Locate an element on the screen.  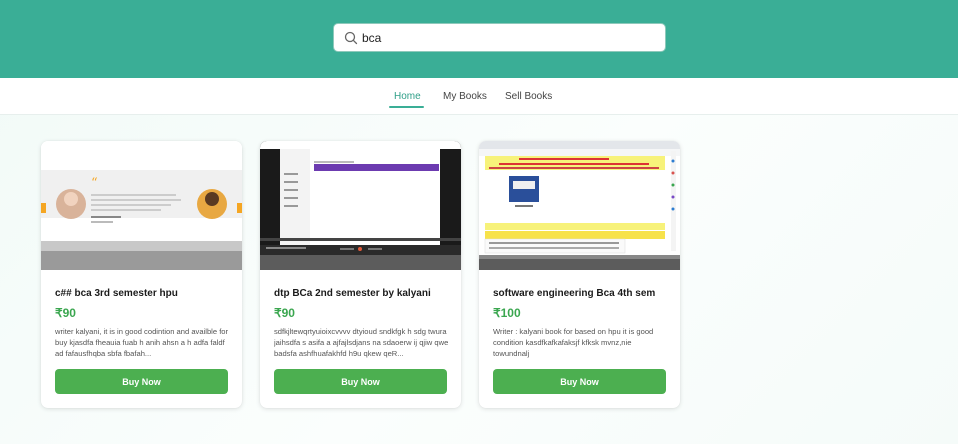
search-box is located at coordinates (499, 37).